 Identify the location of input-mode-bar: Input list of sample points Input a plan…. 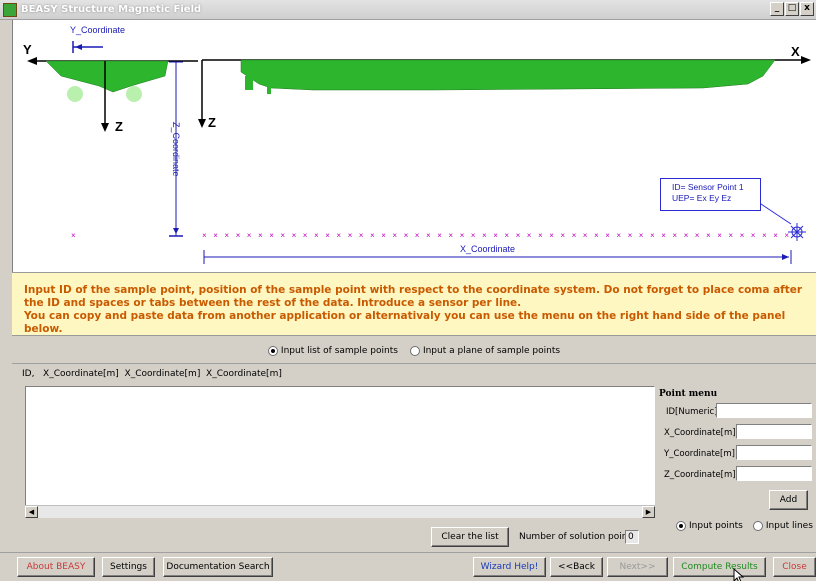
(414, 351).